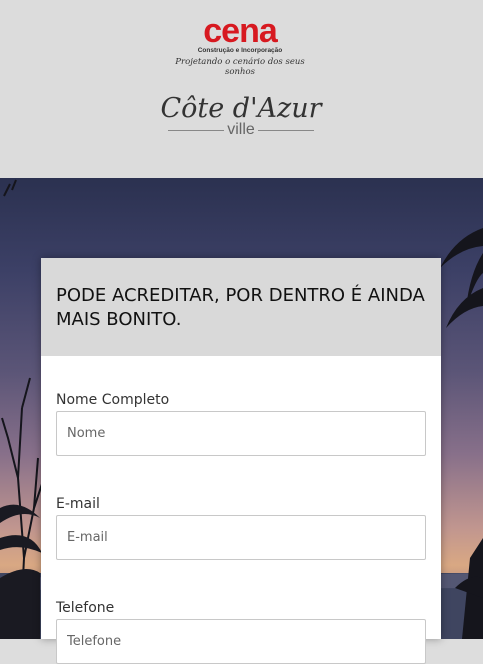 The width and height of the screenshot is (483, 664). Describe the element at coordinates (196, 130) in the screenshot. I see `ville-left-line` at that location.